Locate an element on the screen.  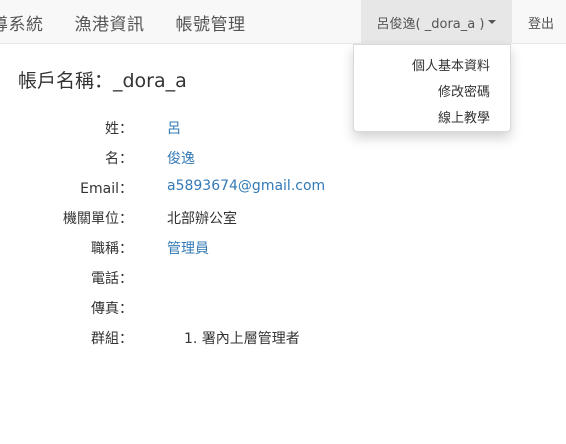
nav-item-account-management: 帳號管理 is located at coordinates (211, 22).